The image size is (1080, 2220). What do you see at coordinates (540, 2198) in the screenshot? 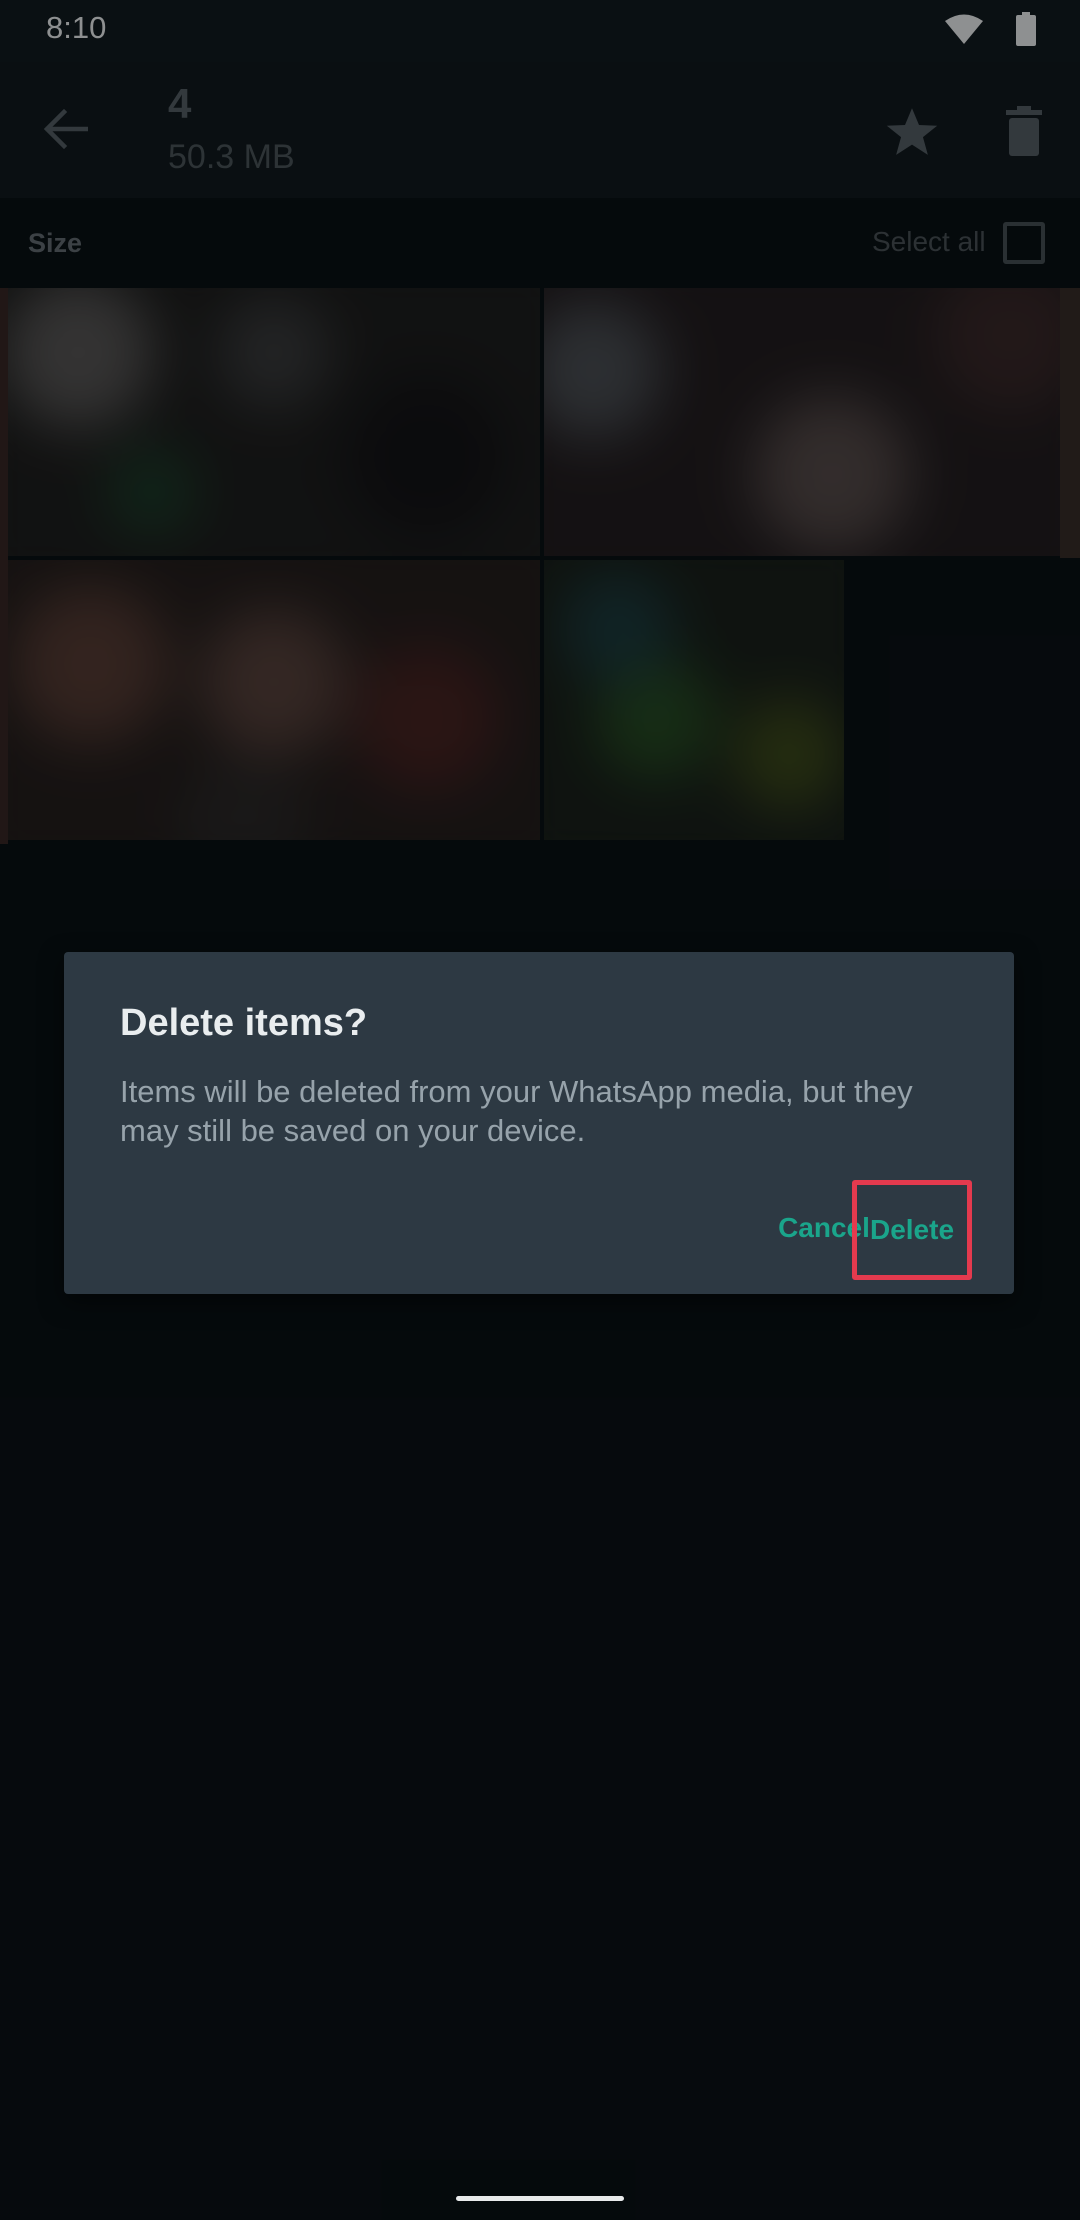
I see `gesture-nav-handle` at bounding box center [540, 2198].